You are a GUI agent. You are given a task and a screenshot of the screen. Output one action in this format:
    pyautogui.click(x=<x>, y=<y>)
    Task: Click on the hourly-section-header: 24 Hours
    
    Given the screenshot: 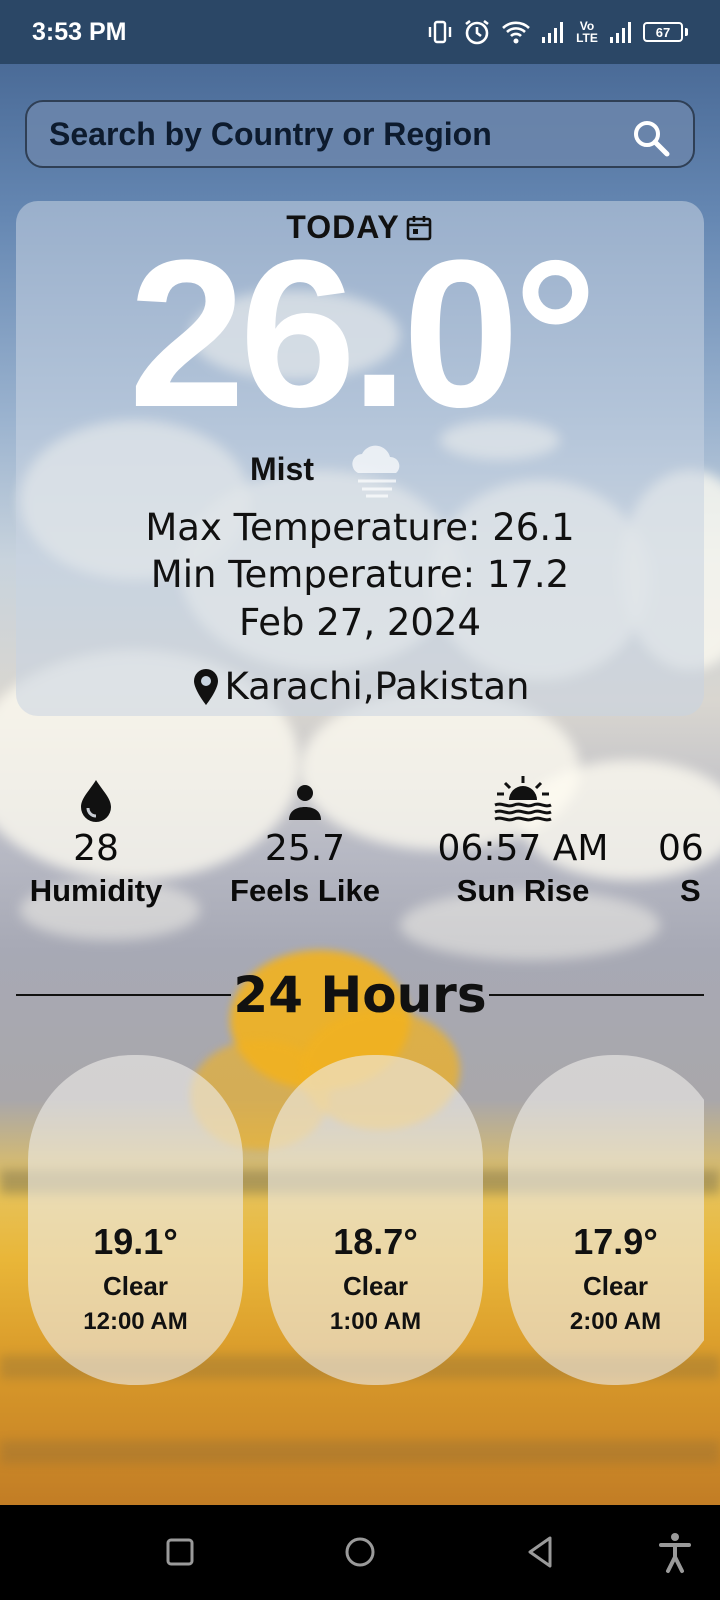 What is the action you would take?
    pyautogui.click(x=360, y=995)
    